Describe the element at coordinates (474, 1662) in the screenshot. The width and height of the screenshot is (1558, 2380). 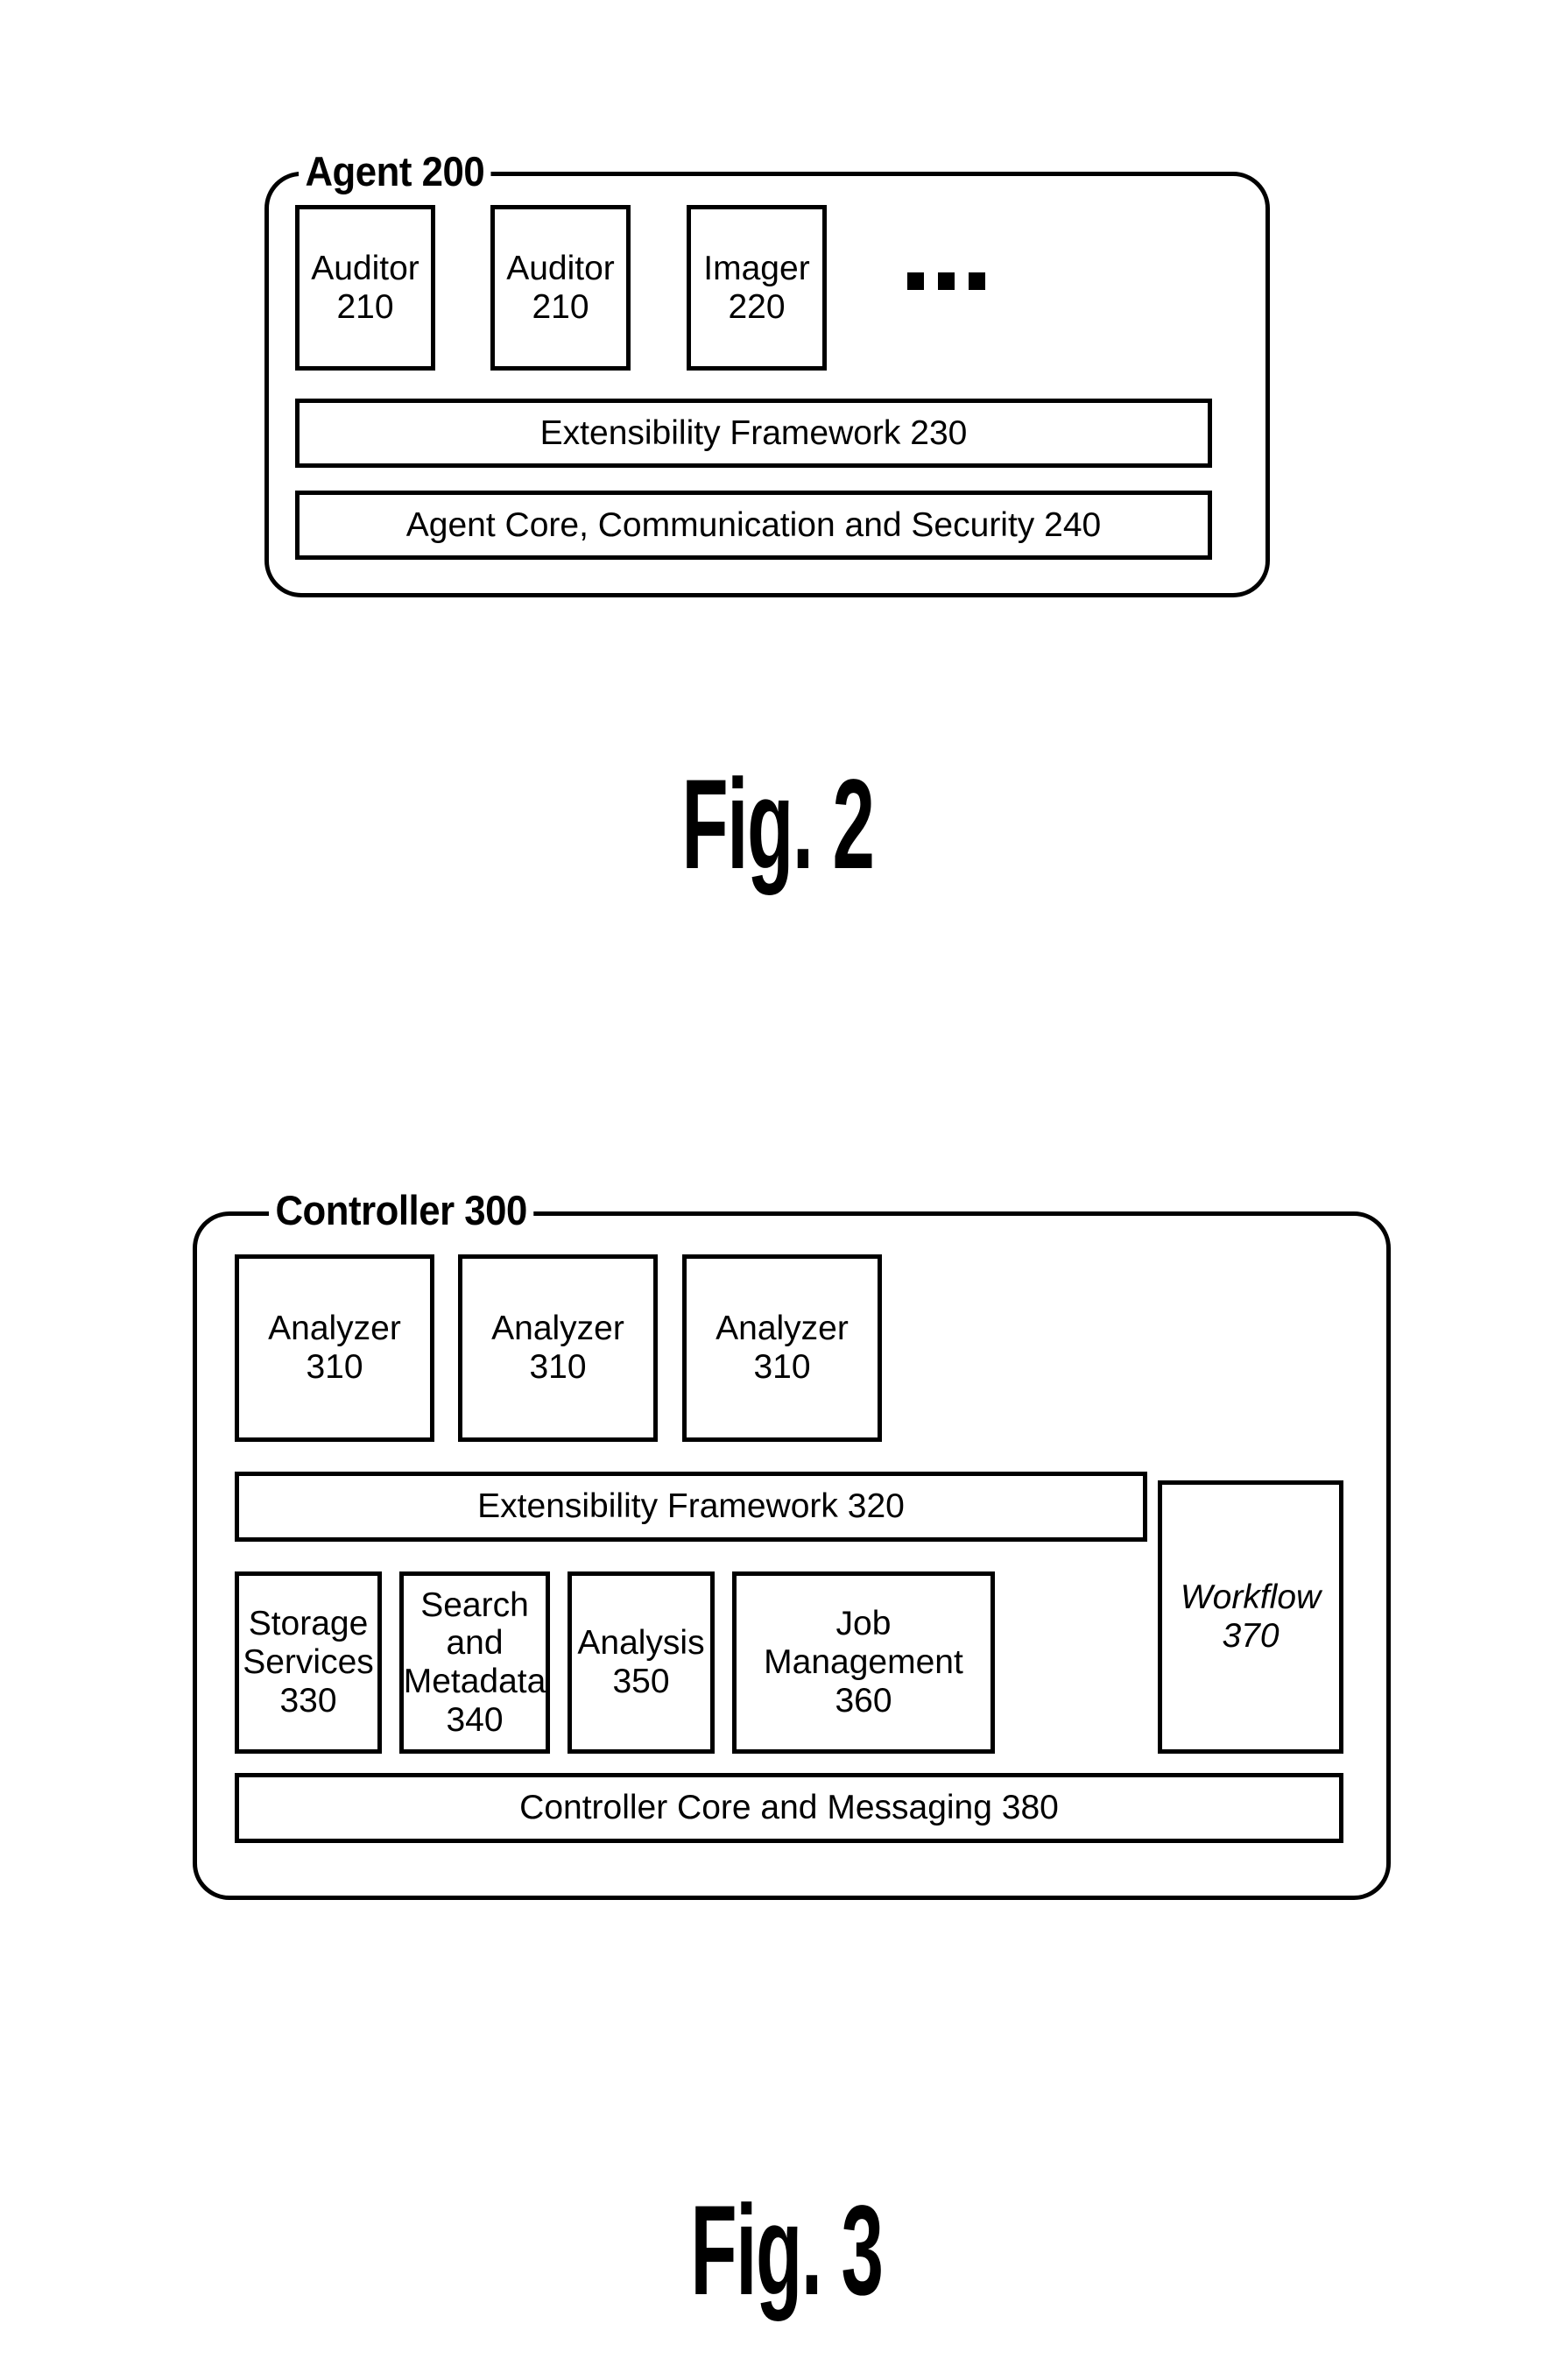
I see `controller-search-and-metadata: Search and Metadata 340` at that location.